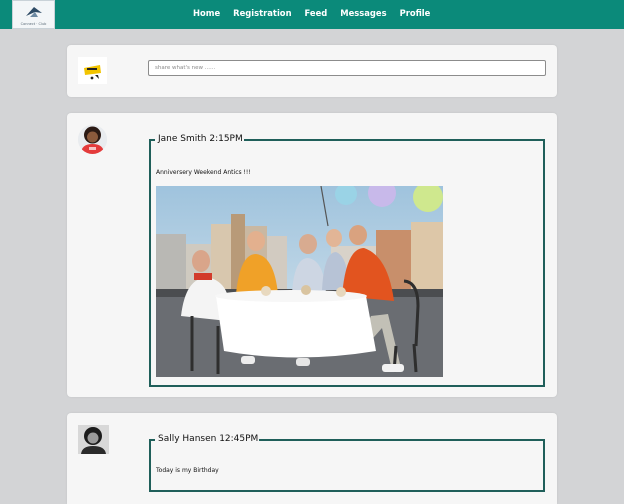  Describe the element at coordinates (200, 139) in the screenshot. I see `post-author-time: Jane Smith 2:15PM` at that location.